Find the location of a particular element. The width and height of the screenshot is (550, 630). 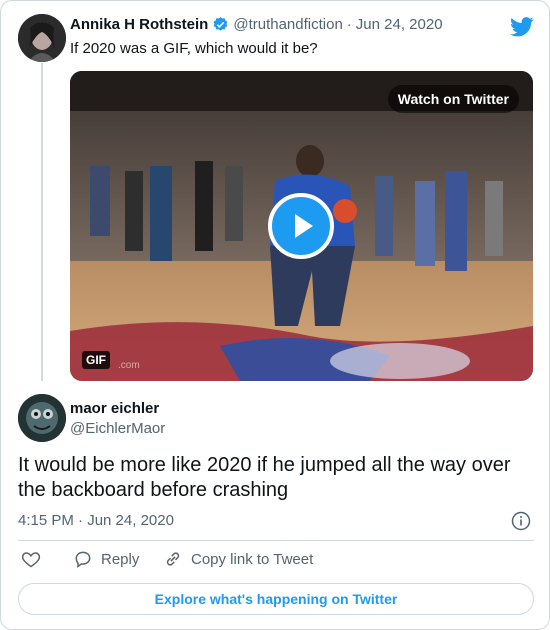

twitter-bird-icon is located at coordinates (522, 27).